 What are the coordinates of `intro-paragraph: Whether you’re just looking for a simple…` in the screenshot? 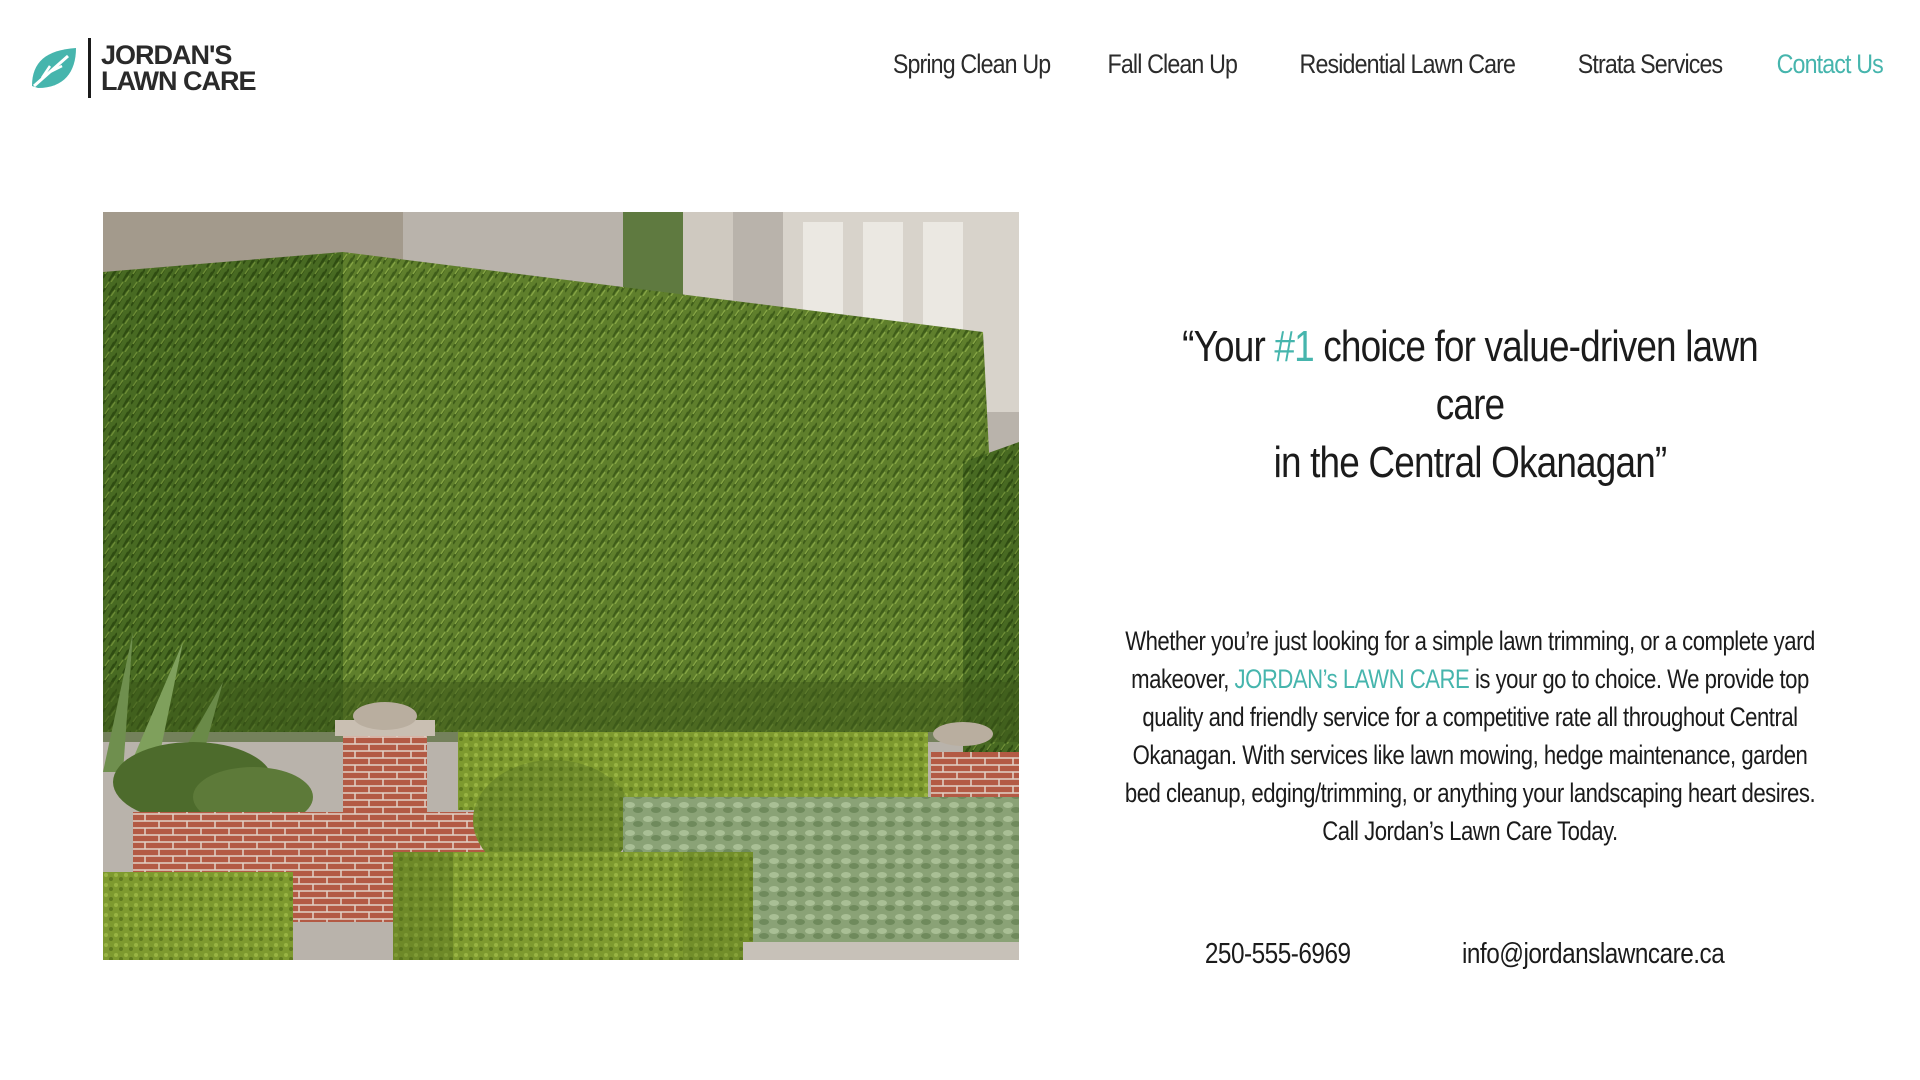 It's located at (1469, 736).